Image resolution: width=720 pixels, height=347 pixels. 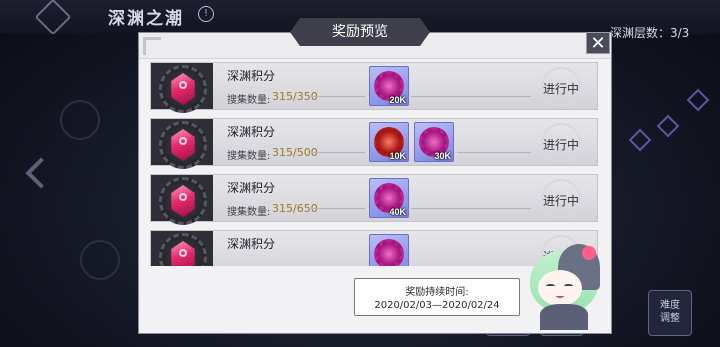 I want to click on difficulty-adjust-button: 难度 调整, so click(x=670, y=313).